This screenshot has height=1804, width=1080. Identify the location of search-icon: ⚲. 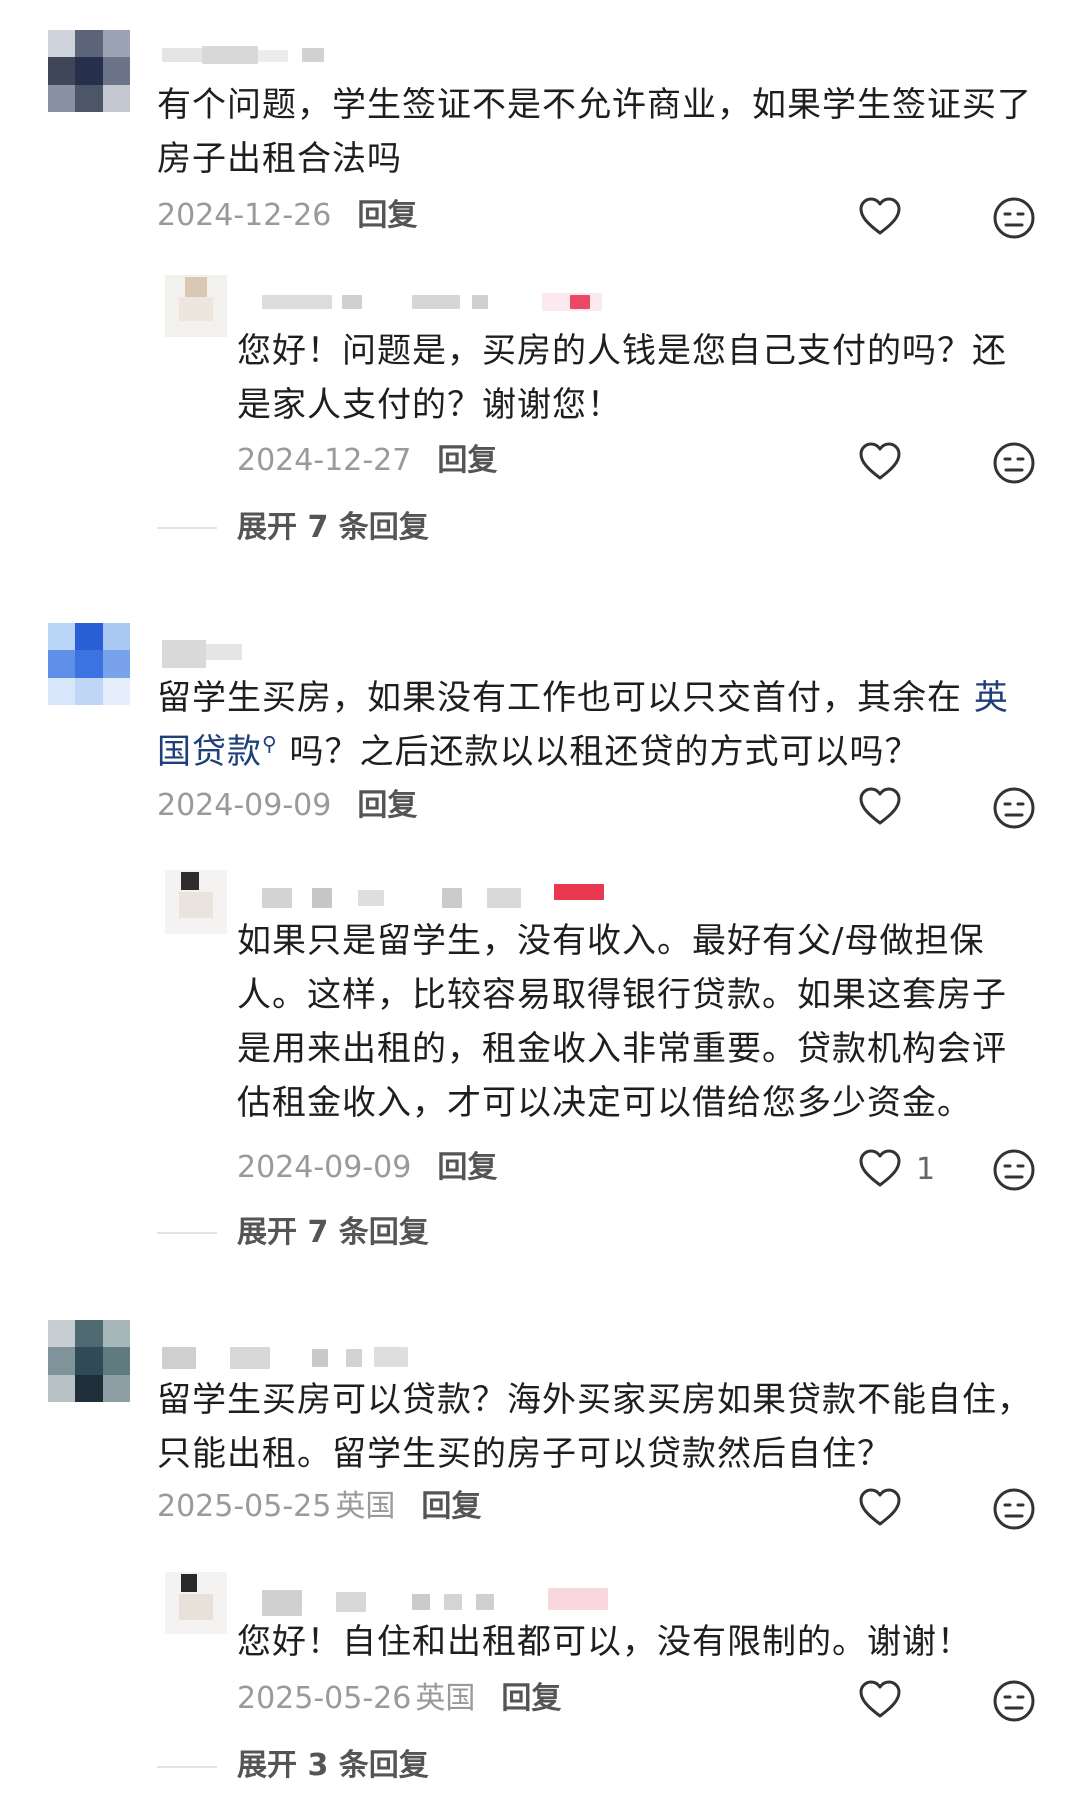
(270, 744).